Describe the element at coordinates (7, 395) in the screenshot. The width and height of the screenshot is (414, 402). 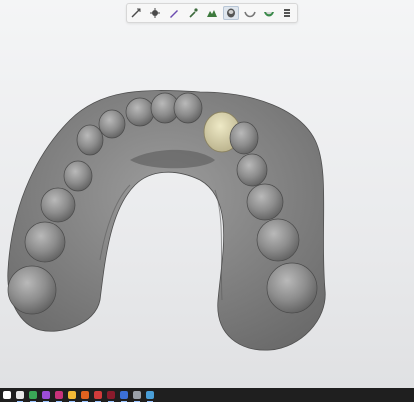
I see `start-icon` at that location.